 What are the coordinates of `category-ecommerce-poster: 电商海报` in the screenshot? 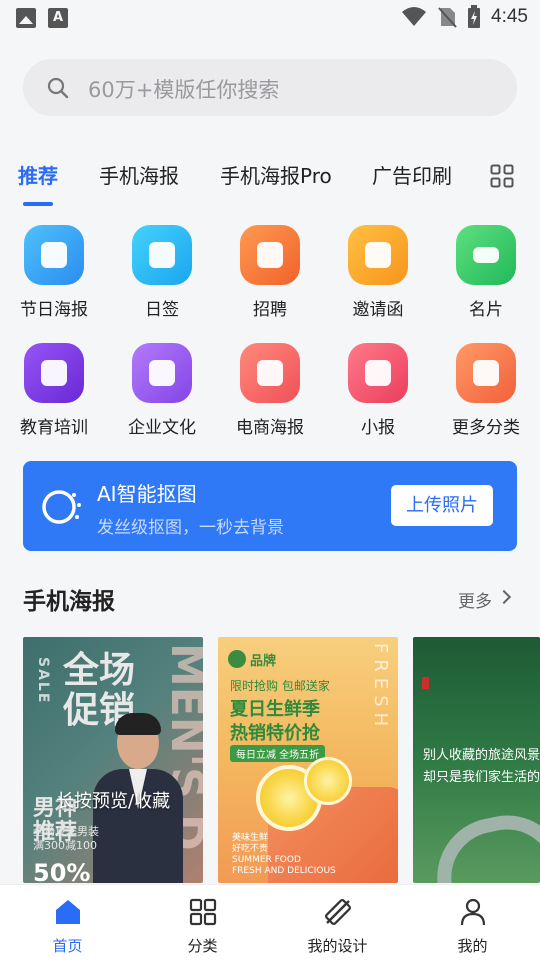 It's located at (270, 390).